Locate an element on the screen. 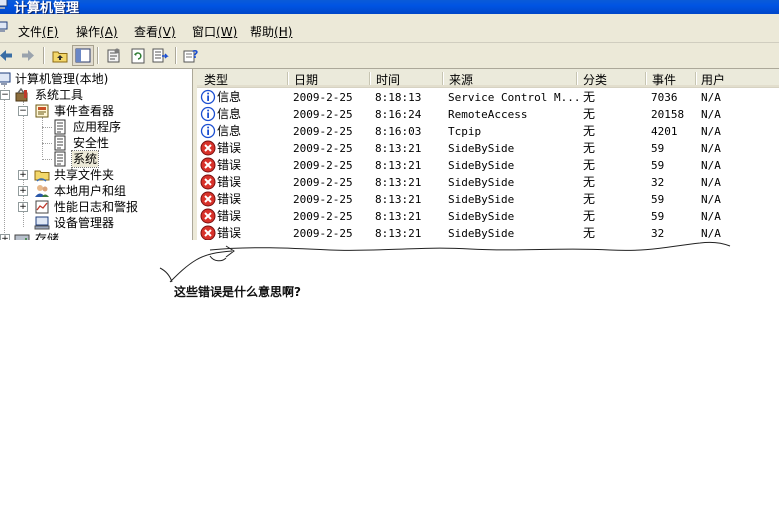  tree-item-event-viewer: − 事件查看器 is located at coordinates (95, 111).